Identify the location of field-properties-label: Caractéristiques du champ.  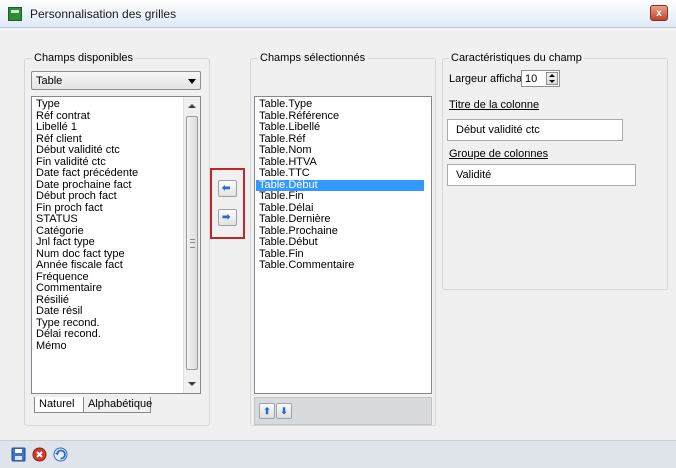
(516, 58).